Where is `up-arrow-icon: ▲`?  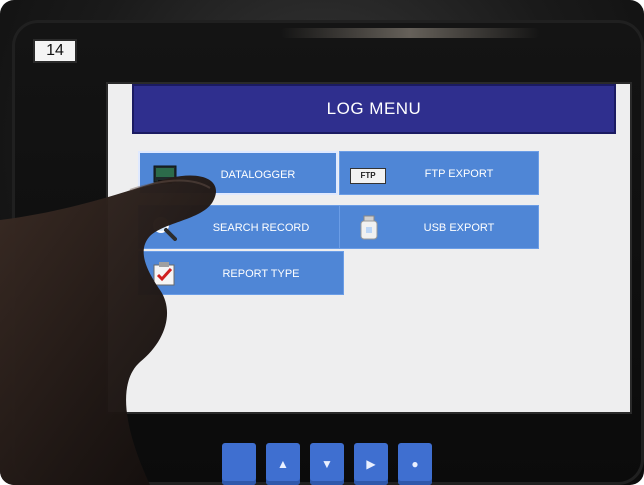 up-arrow-icon: ▲ is located at coordinates (283, 464).